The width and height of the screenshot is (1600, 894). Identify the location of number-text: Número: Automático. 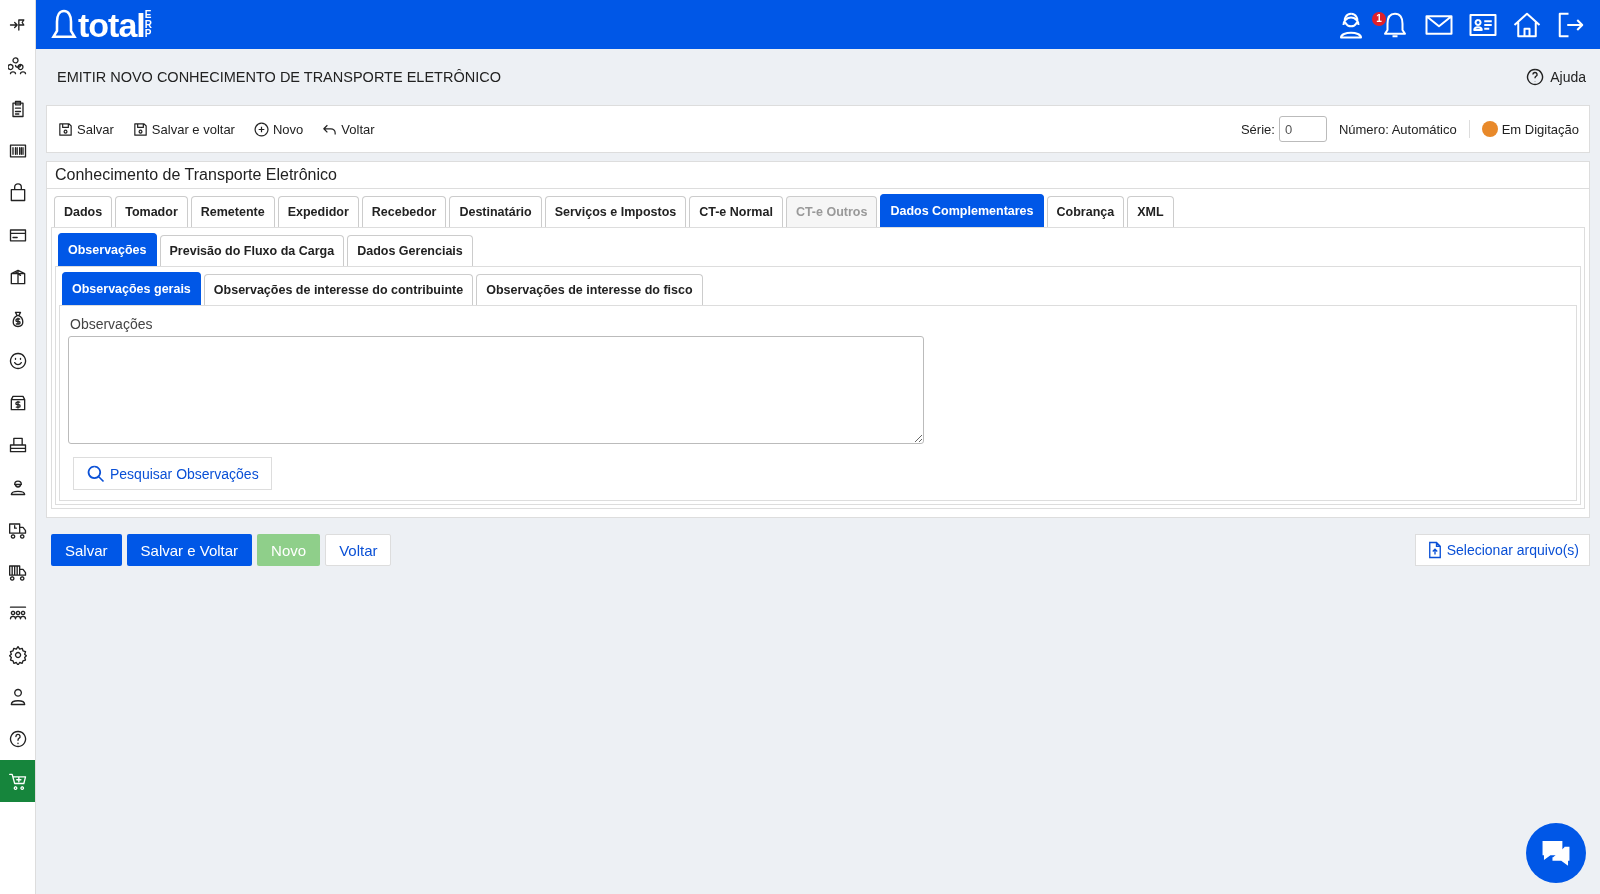
(1397, 129).